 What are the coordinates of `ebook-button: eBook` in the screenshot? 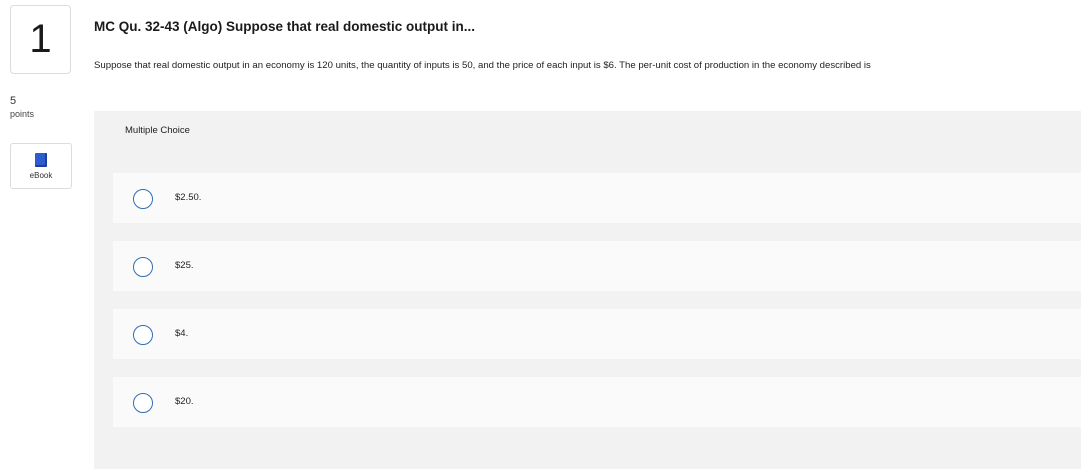 It's located at (41, 166).